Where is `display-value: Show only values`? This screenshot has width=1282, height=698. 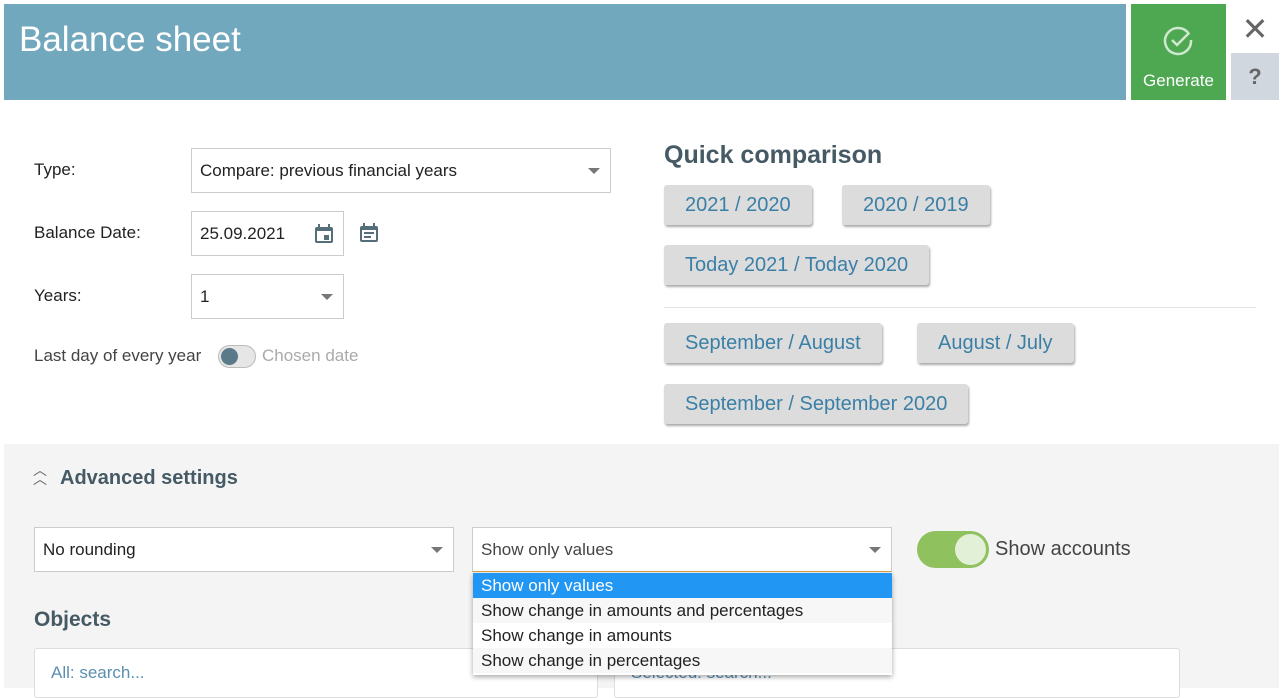 display-value: Show only values is located at coordinates (547, 549).